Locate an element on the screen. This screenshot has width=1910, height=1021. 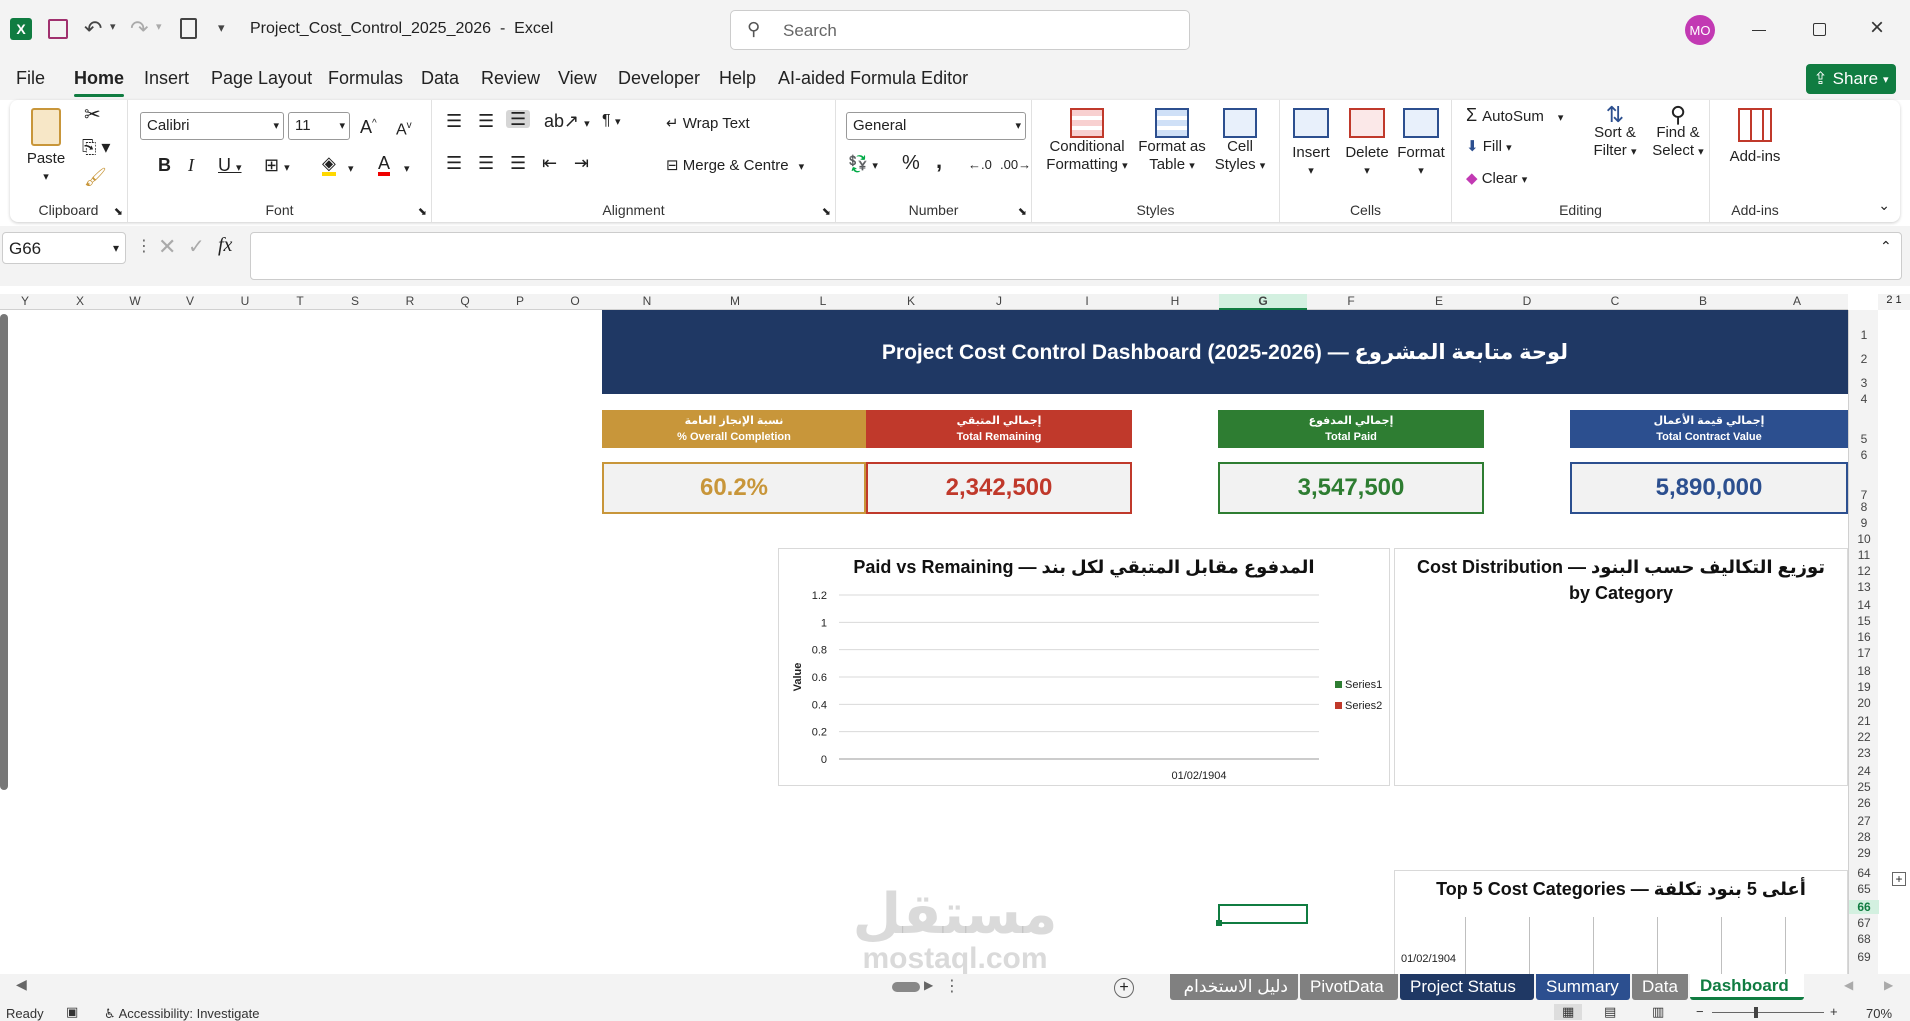
decrease-indent-icon: ⇤ is located at coordinates (549, 163).